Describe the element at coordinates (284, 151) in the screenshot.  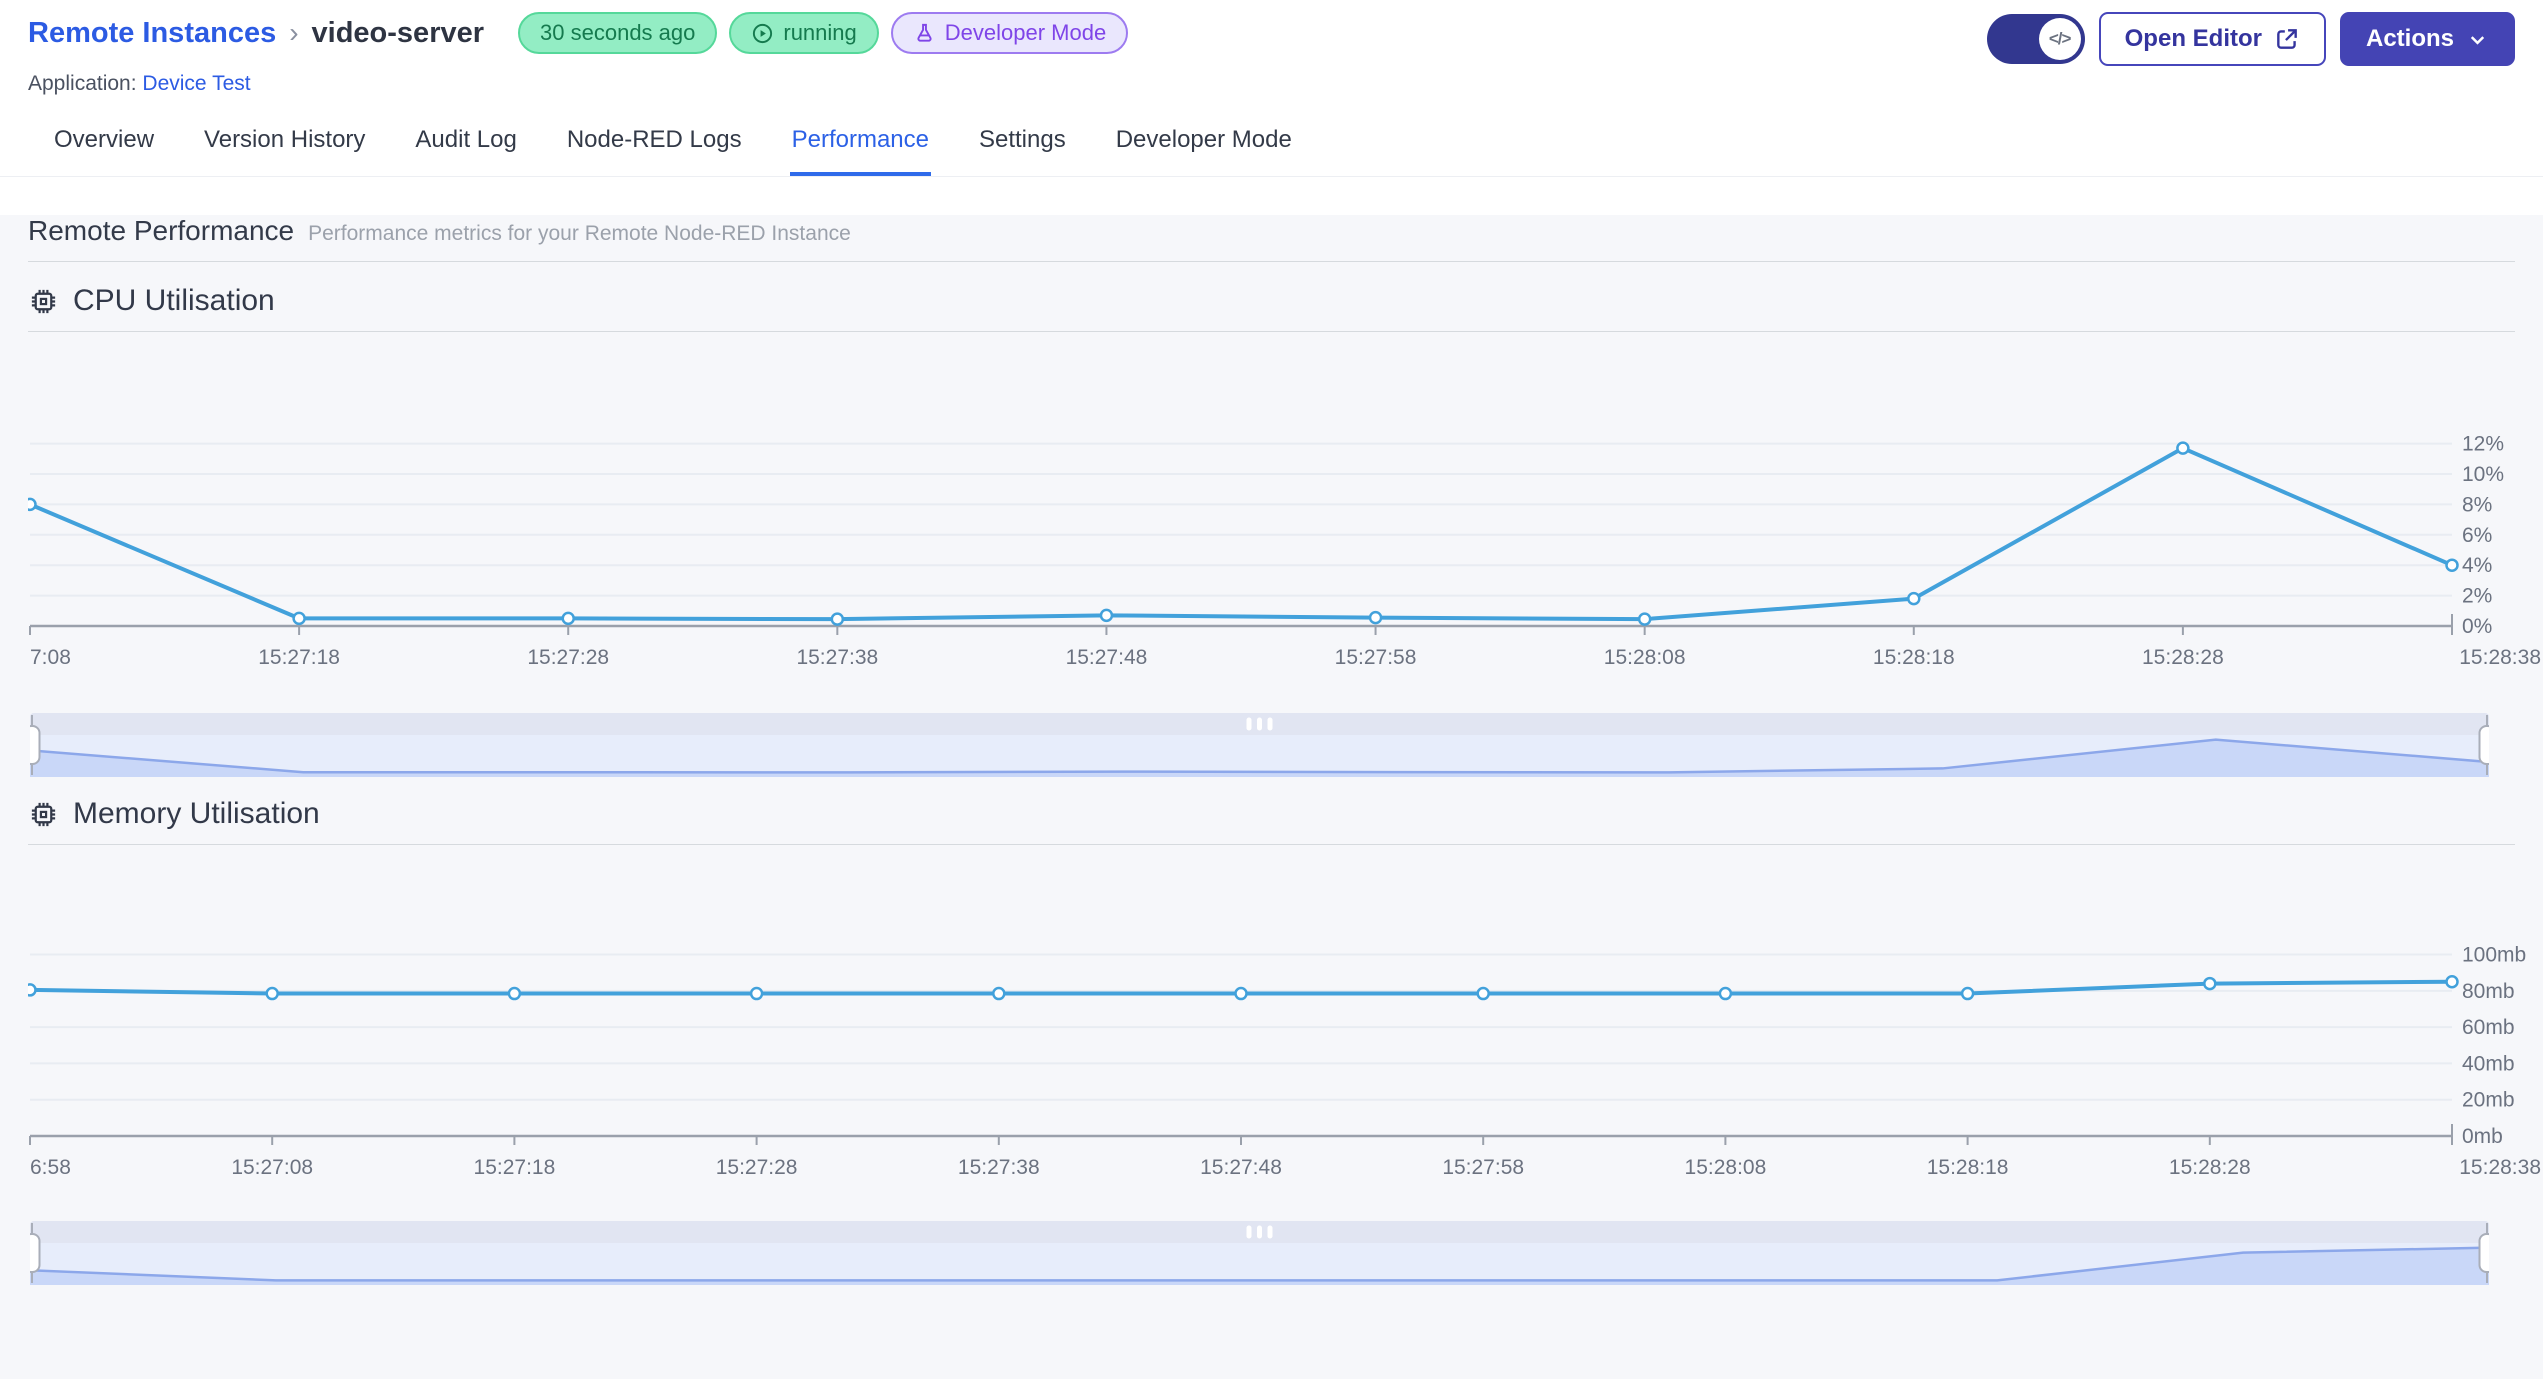
I see `tab-version-history: Version History` at that location.